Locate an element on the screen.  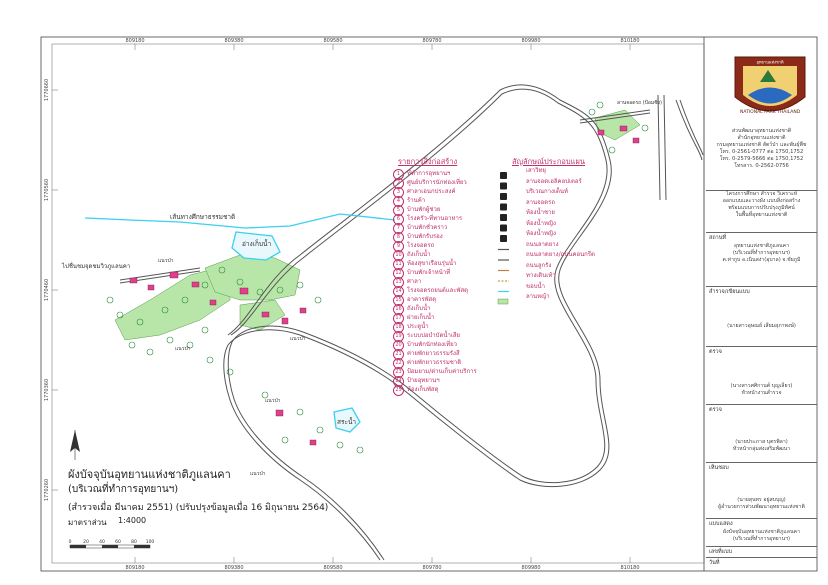
approver-name: (นายสุนทร อยู่สบบุญ) is located at coordinates (761, 500).